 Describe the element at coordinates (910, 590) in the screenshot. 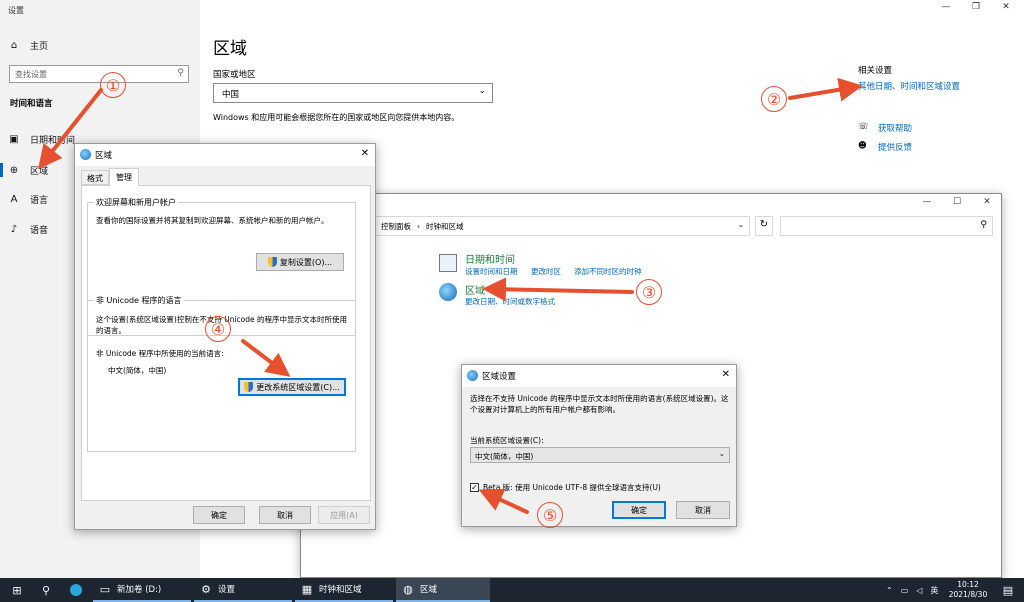

I see `system-tray: ⌃ ▭ ◁ 英` at that location.